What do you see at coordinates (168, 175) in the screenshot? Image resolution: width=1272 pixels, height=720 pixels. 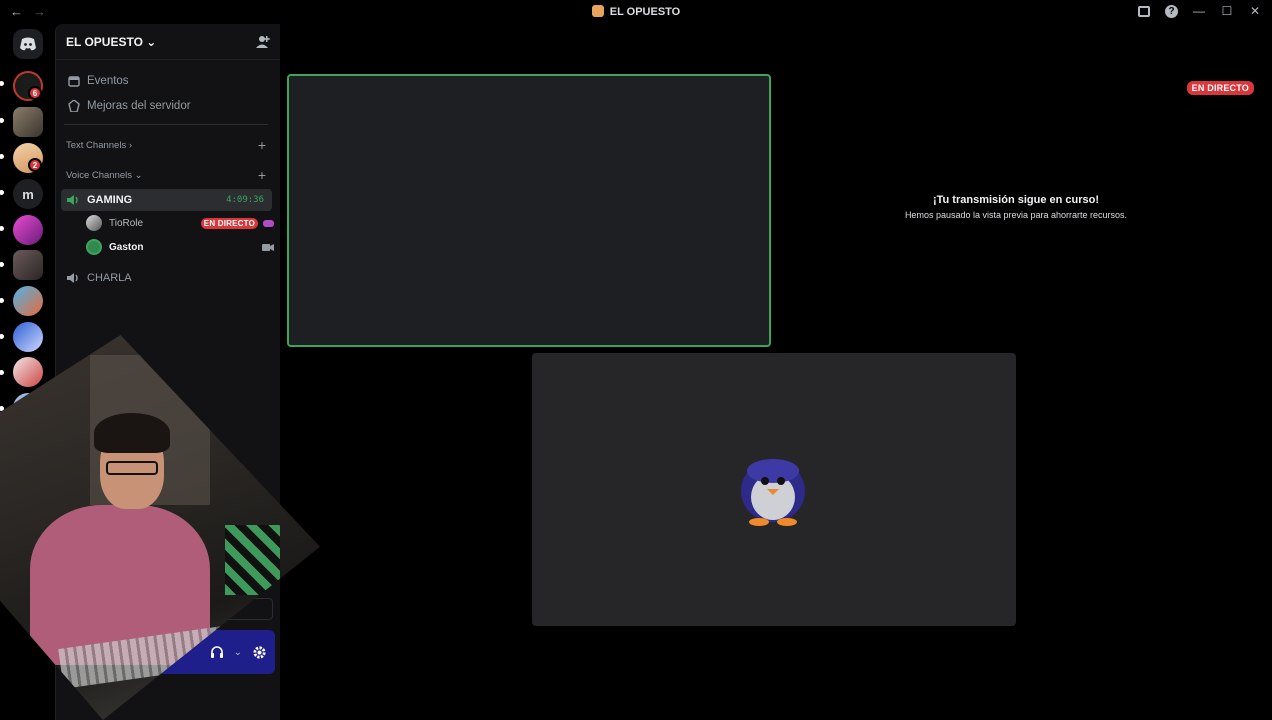 I see `category-voice-channels: Voice Channels ⌄ +` at bounding box center [168, 175].